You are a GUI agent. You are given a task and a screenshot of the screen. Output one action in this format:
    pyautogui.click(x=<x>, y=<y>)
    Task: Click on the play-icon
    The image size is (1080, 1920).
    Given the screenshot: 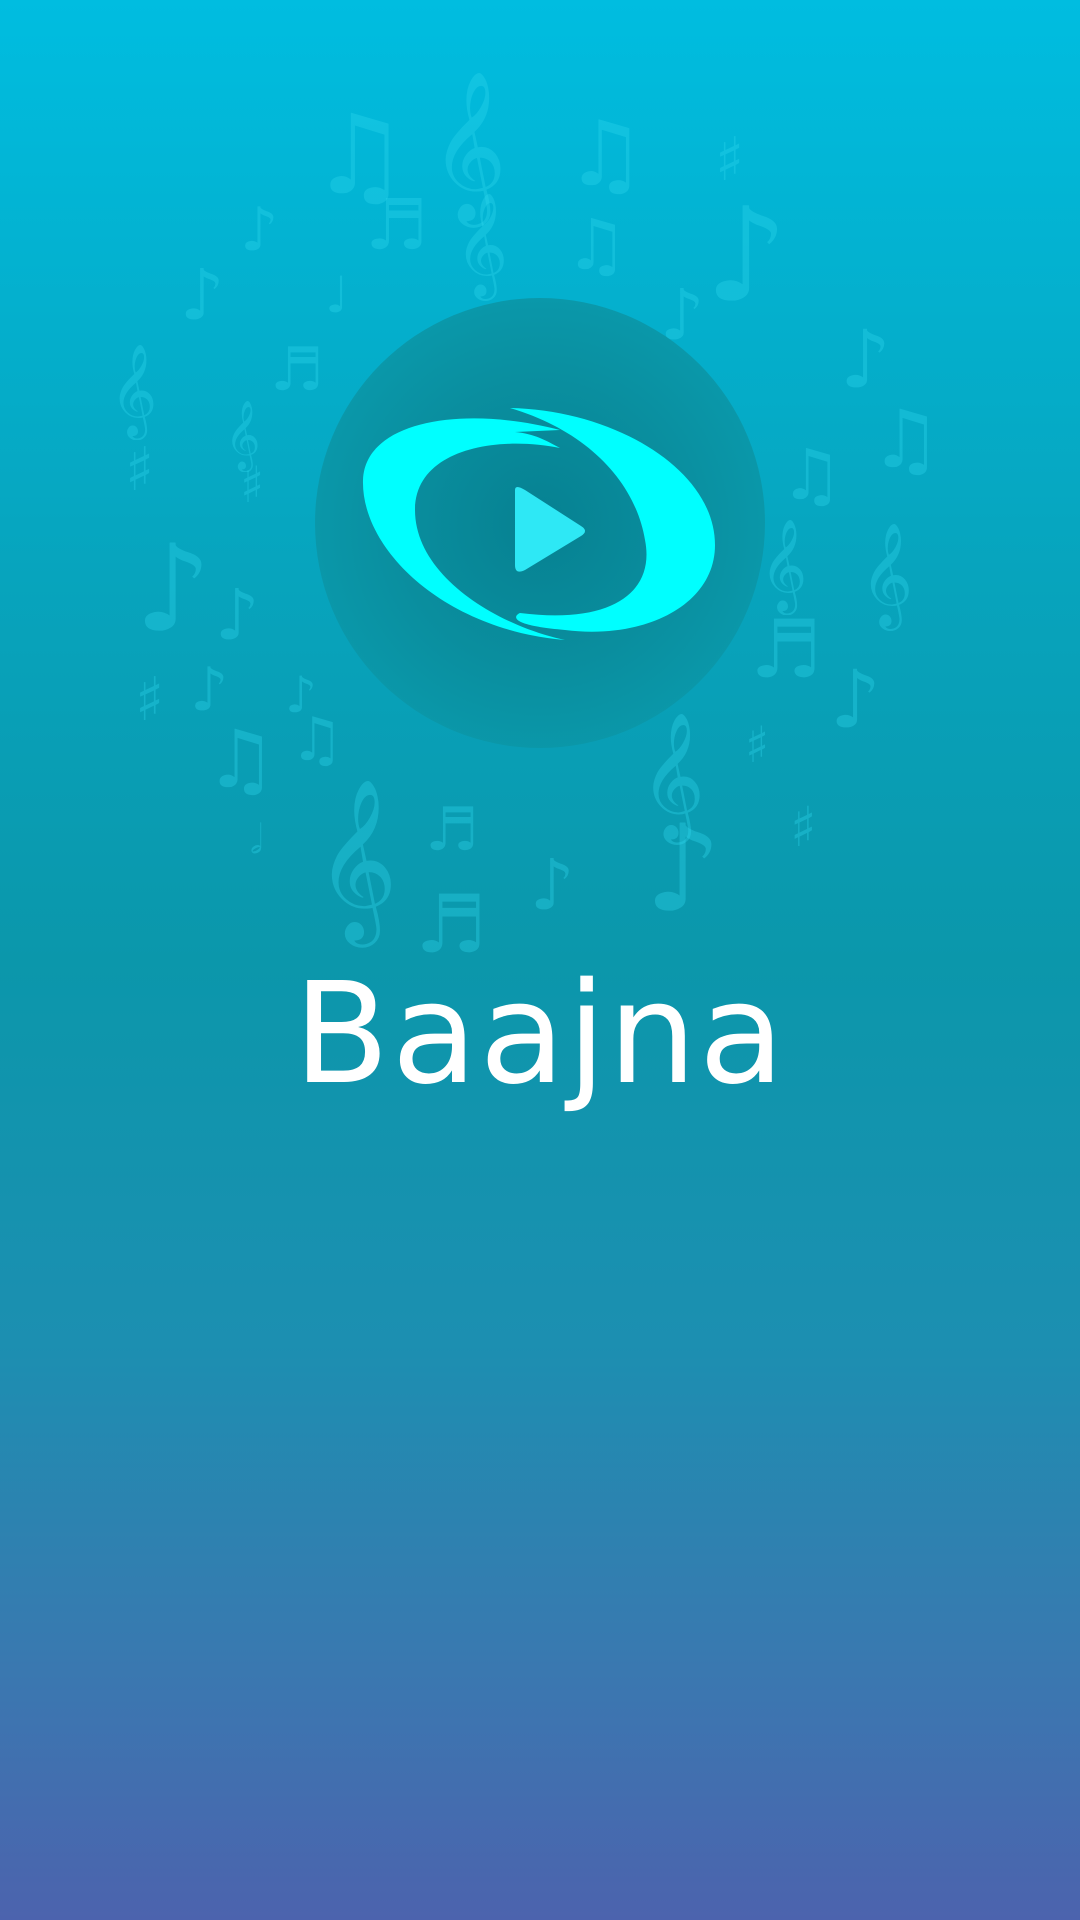 What is the action you would take?
    pyautogui.click(x=550, y=529)
    